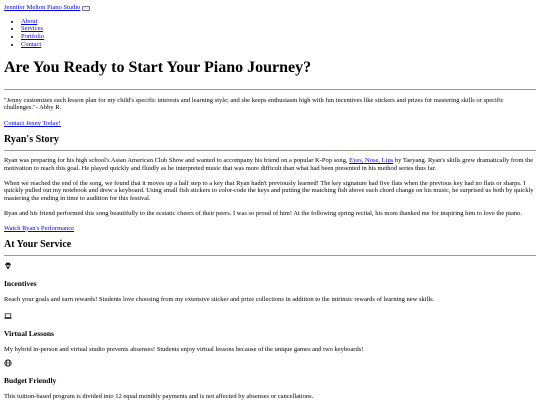 The image size is (540, 405). I want to click on header-row: Jennifer Melton Piano Studio, so click(270, 8).